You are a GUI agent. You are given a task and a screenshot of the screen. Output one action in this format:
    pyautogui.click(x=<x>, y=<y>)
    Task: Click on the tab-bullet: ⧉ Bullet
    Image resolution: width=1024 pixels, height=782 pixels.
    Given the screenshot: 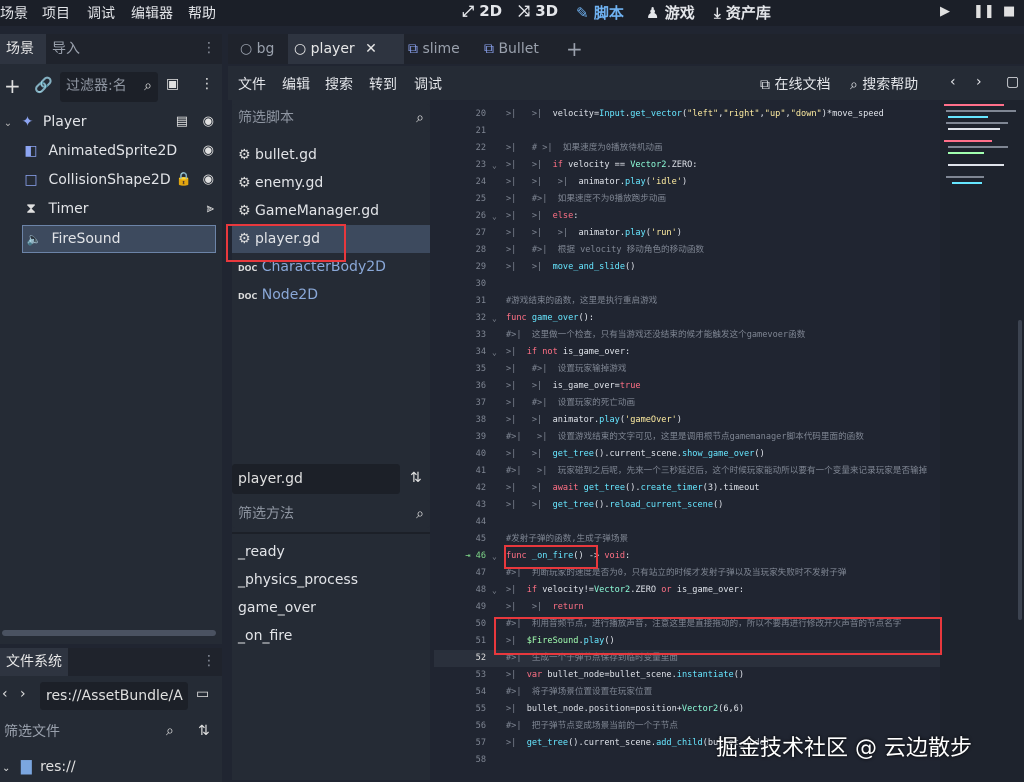 What is the action you would take?
    pyautogui.click(x=511, y=49)
    